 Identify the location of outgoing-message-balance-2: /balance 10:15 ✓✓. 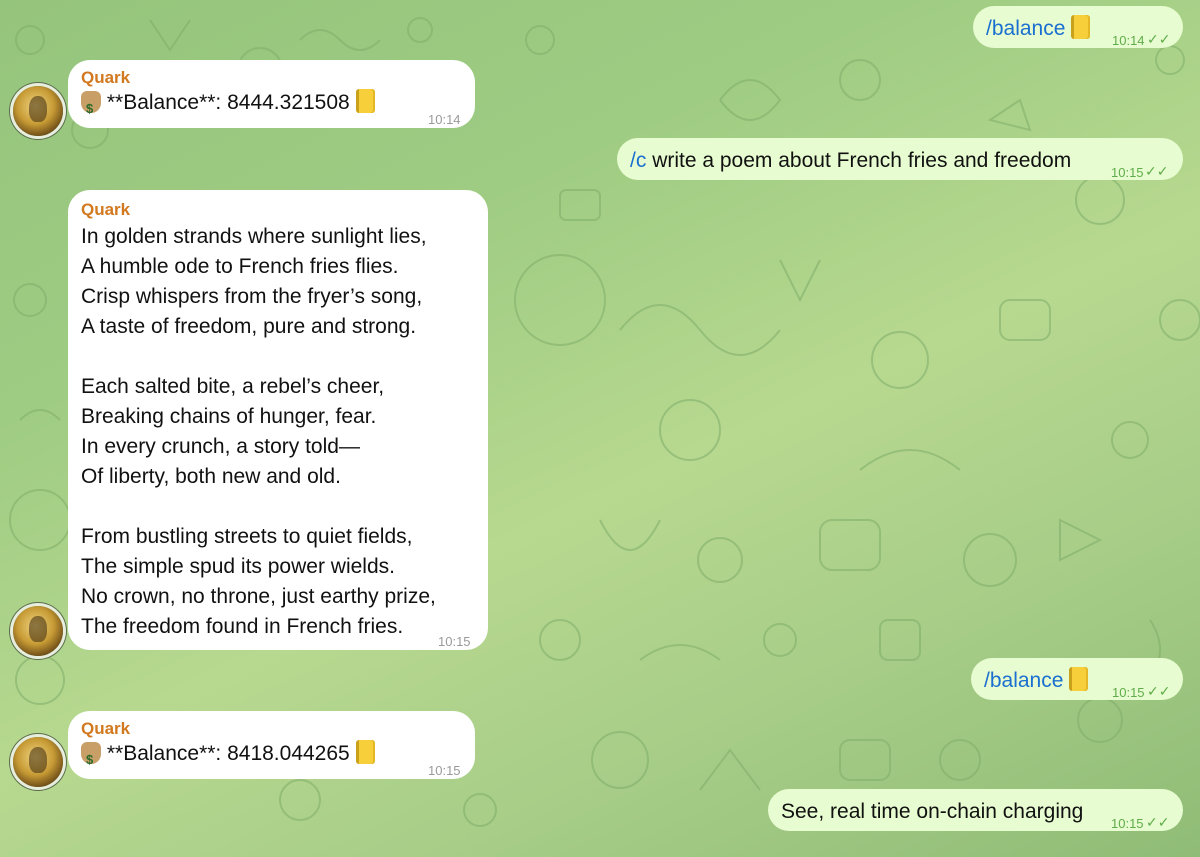
(1077, 679).